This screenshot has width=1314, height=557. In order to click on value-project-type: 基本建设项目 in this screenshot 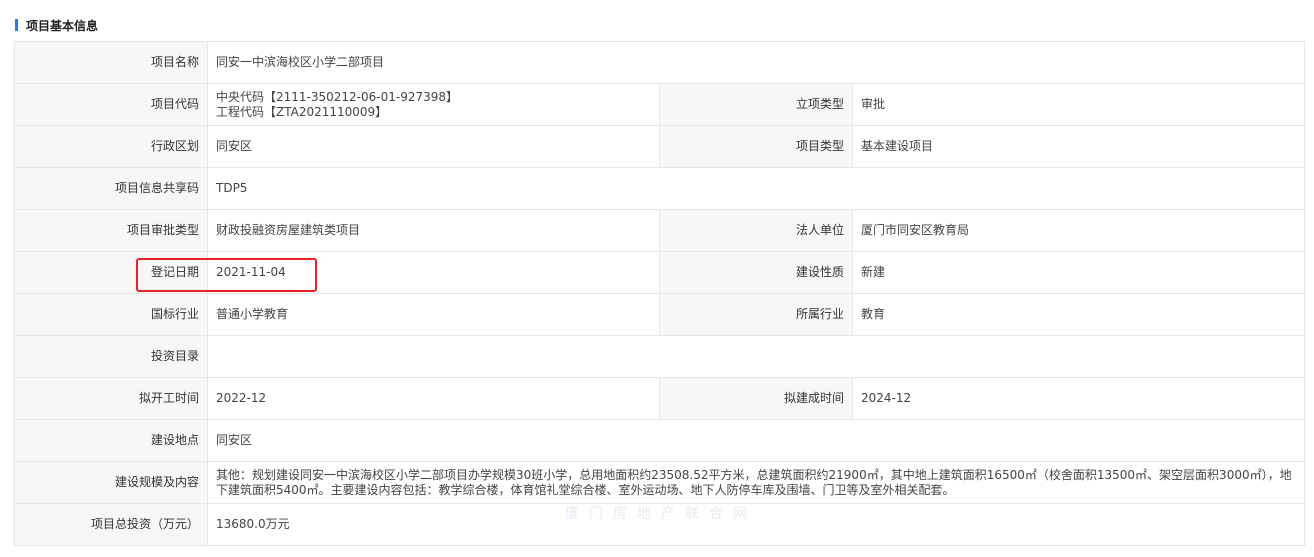, I will do `click(1078, 146)`.